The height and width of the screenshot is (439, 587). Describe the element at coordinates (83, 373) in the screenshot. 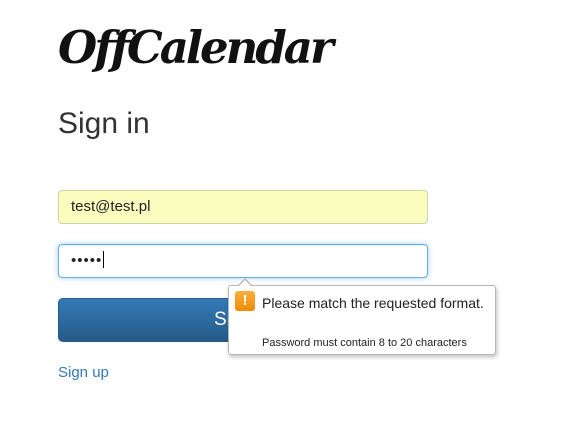

I see `sign-up-link: Sign up` at that location.